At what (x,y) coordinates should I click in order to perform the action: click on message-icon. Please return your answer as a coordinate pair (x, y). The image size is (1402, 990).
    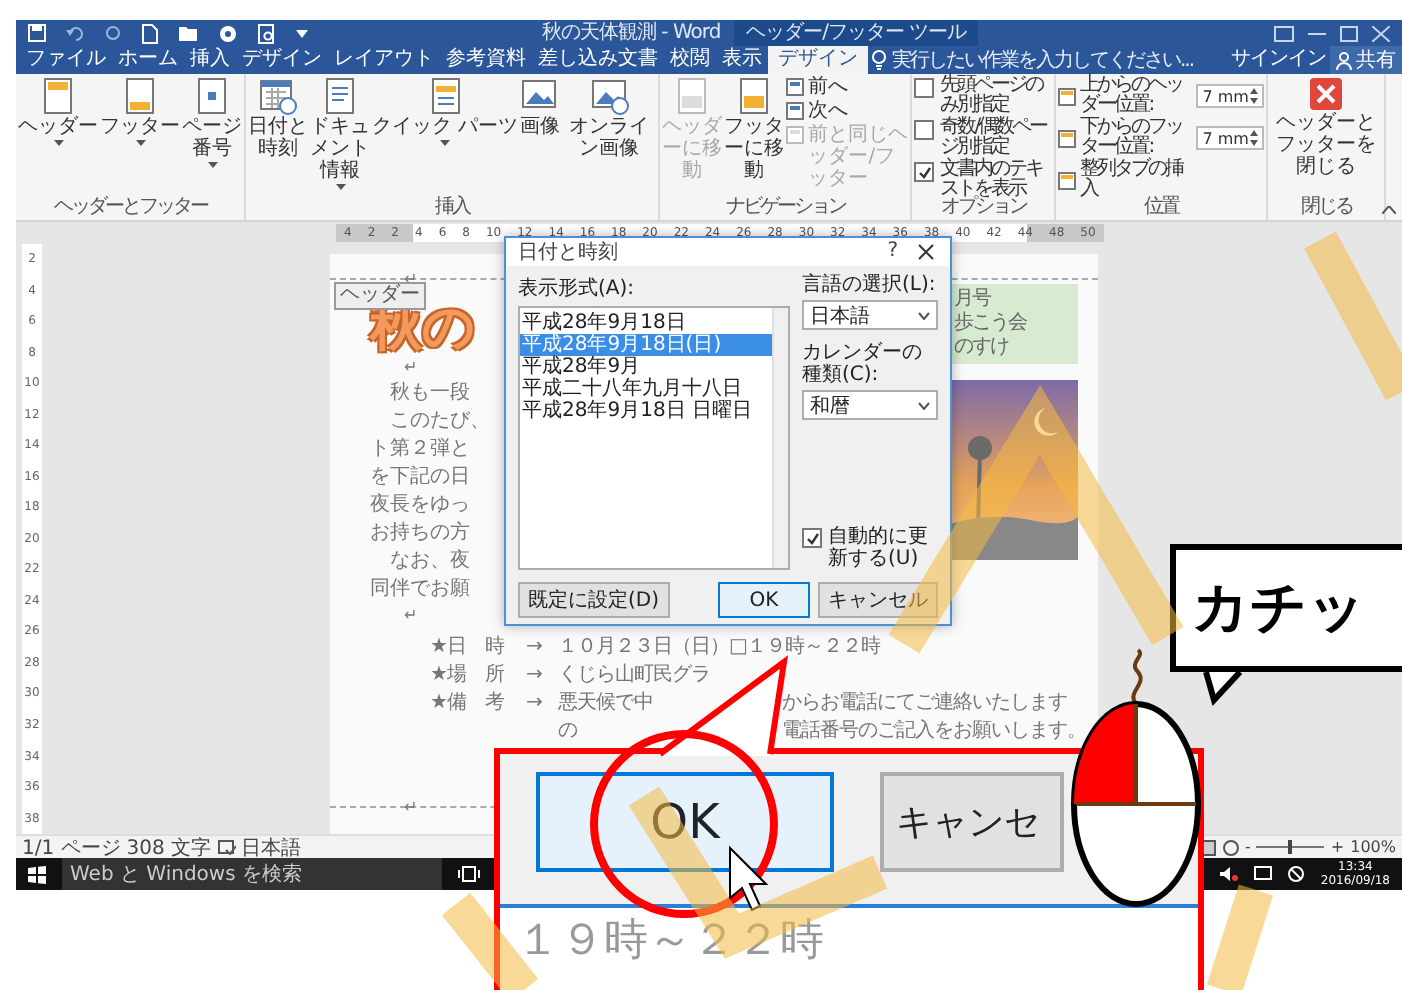
    Looking at the image, I should click on (1263, 874).